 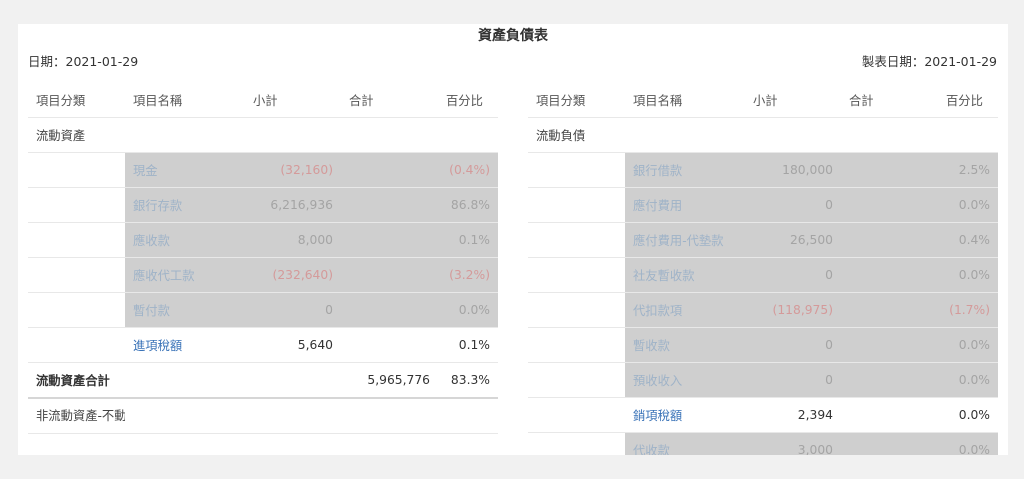 I want to click on subtotal-cell: (118,975), so click(x=793, y=310).